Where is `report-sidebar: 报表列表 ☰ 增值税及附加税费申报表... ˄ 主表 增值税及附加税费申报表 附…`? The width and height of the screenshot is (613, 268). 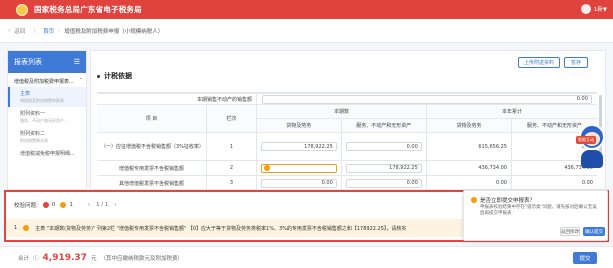 report-sidebar: 报表列表 ☰ 增值税及附加税费申报表... ˄ 主表 增值税及附加税费申报表 附… is located at coordinates (47, 120).